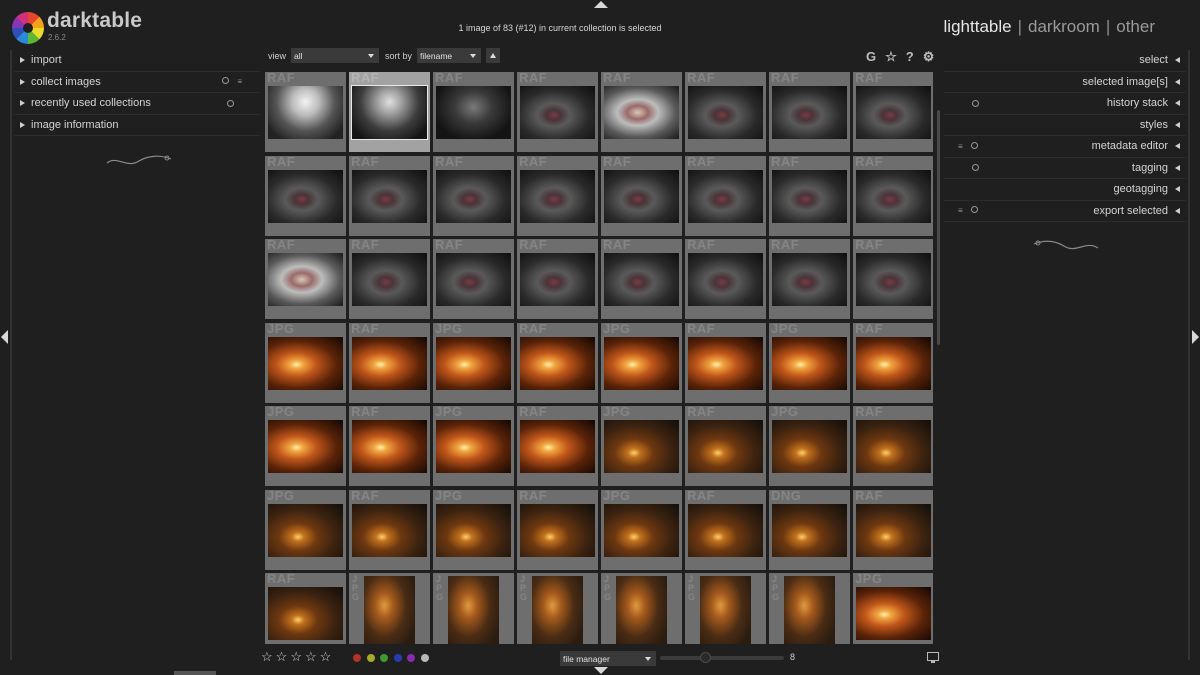 This screenshot has height=675, width=1200. Describe the element at coordinates (910, 57) in the screenshot. I see `help-icon: ?` at that location.